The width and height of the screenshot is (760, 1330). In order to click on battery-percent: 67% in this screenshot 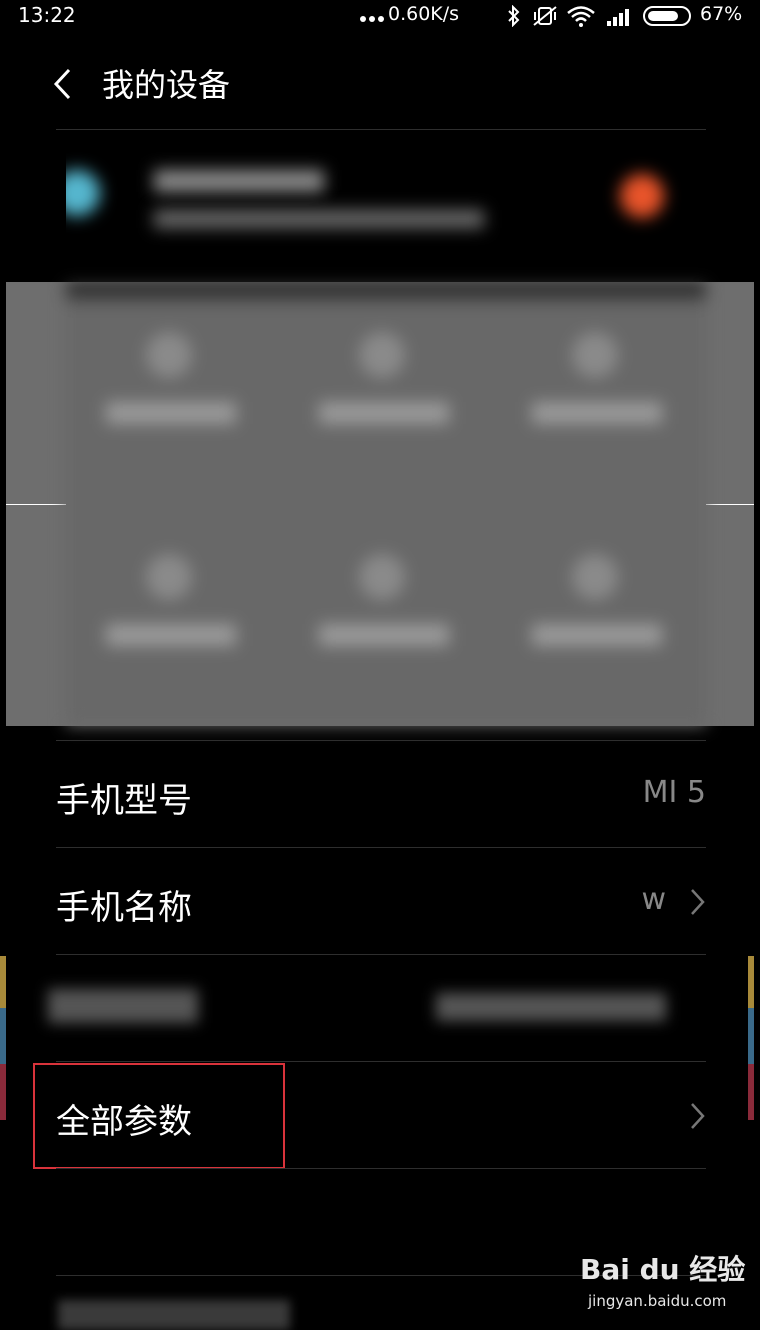, I will do `click(721, 14)`.